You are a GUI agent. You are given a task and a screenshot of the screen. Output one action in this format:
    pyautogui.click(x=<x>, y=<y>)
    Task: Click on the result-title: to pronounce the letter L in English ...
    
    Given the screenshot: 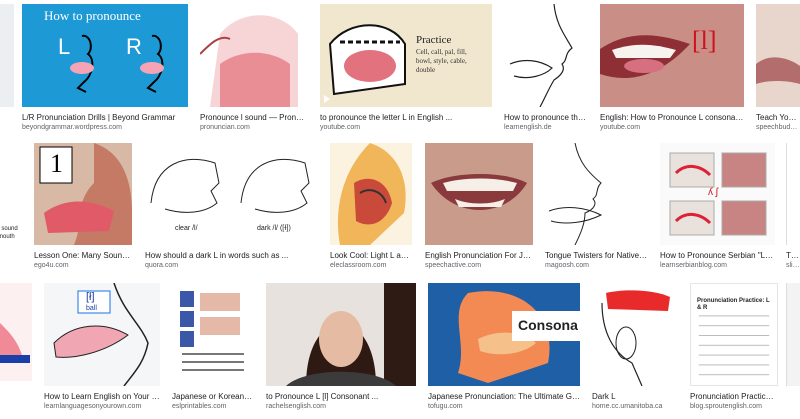 What is the action you would take?
    pyautogui.click(x=406, y=117)
    